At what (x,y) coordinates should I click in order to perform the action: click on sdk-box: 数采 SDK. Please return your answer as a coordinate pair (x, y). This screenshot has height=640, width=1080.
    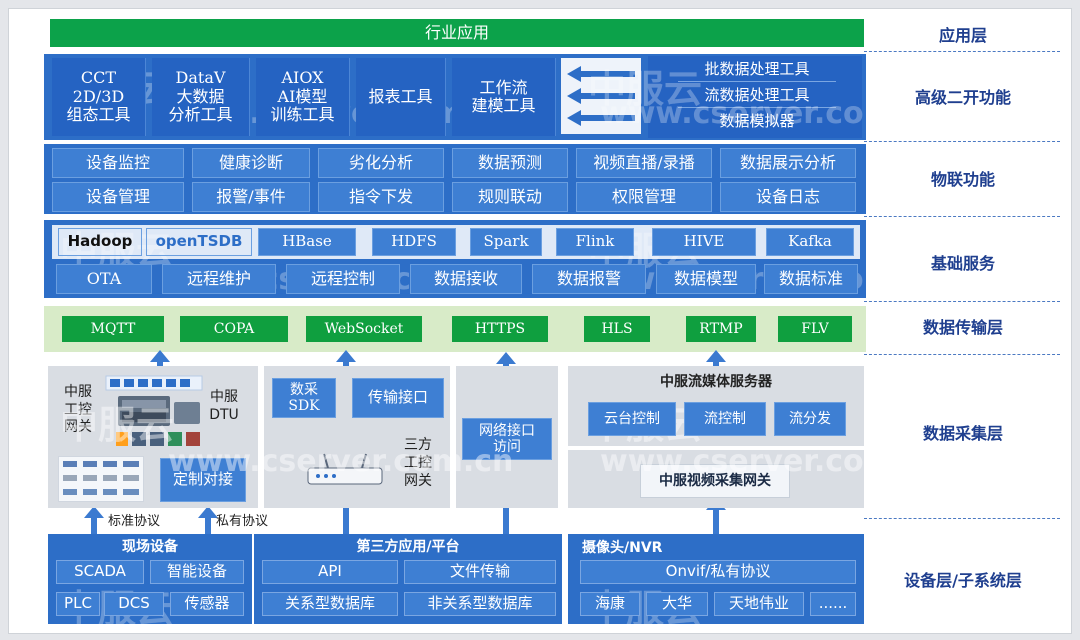
    Looking at the image, I should click on (304, 398).